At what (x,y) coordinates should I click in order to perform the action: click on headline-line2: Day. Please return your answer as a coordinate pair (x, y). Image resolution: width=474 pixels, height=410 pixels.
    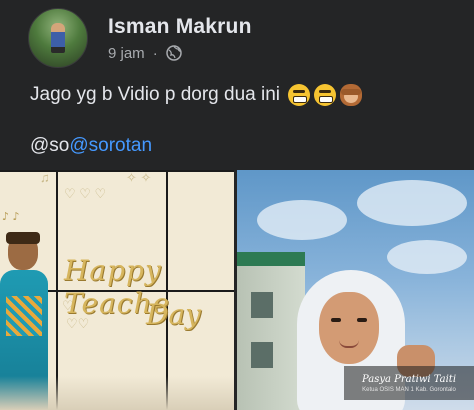
    Looking at the image, I should click on (173, 314).